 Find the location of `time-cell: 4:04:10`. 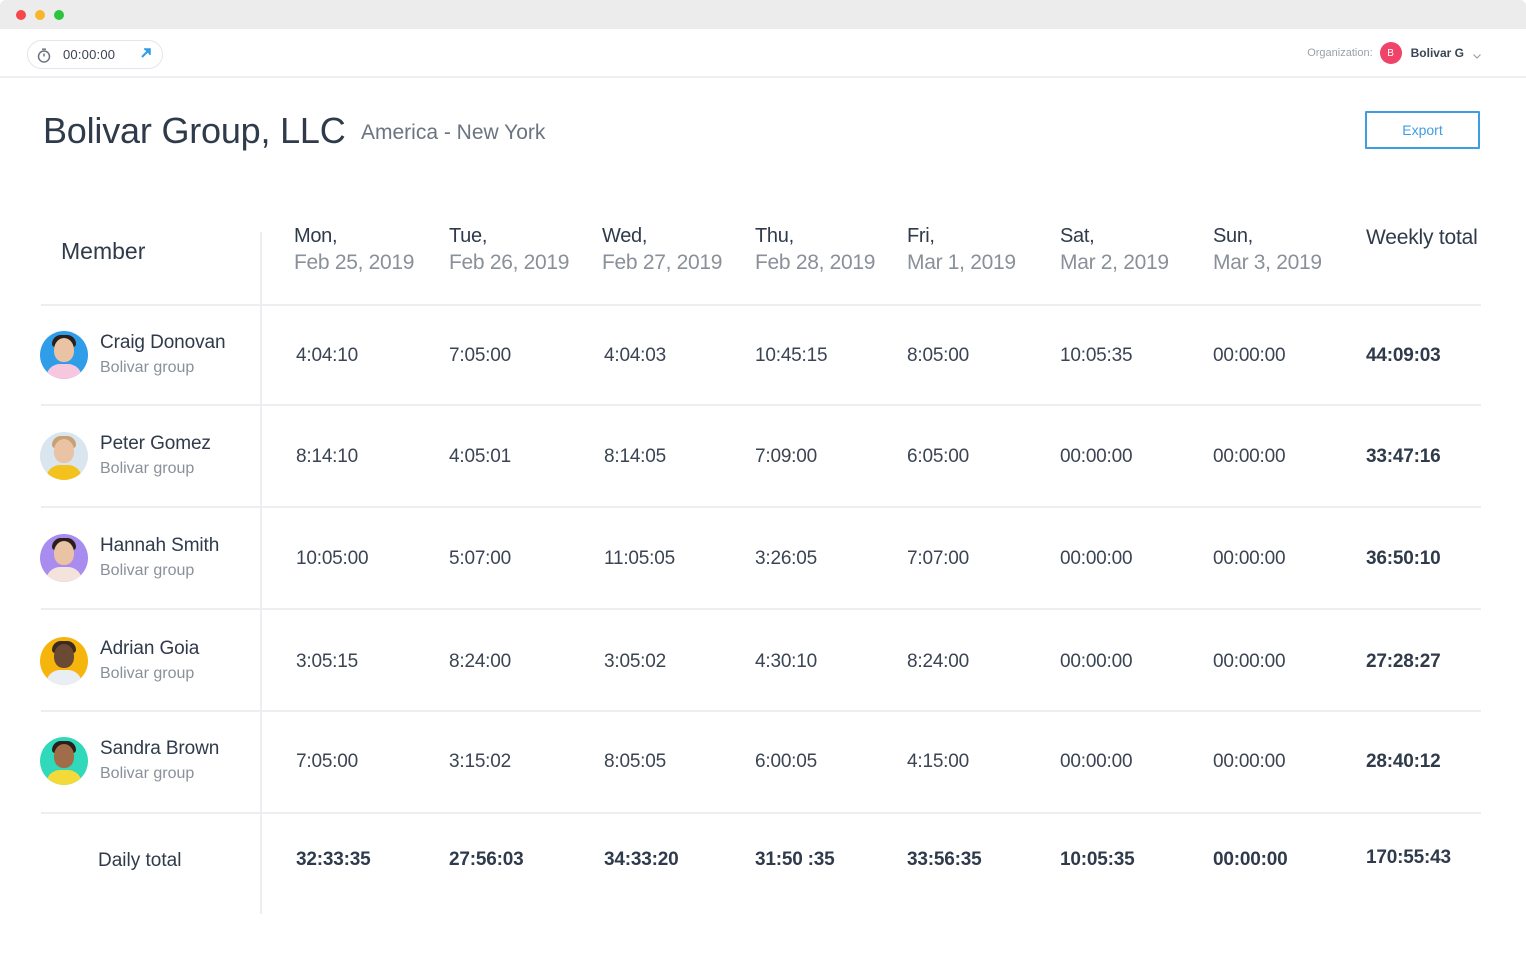

time-cell: 4:04:10 is located at coordinates (327, 356).